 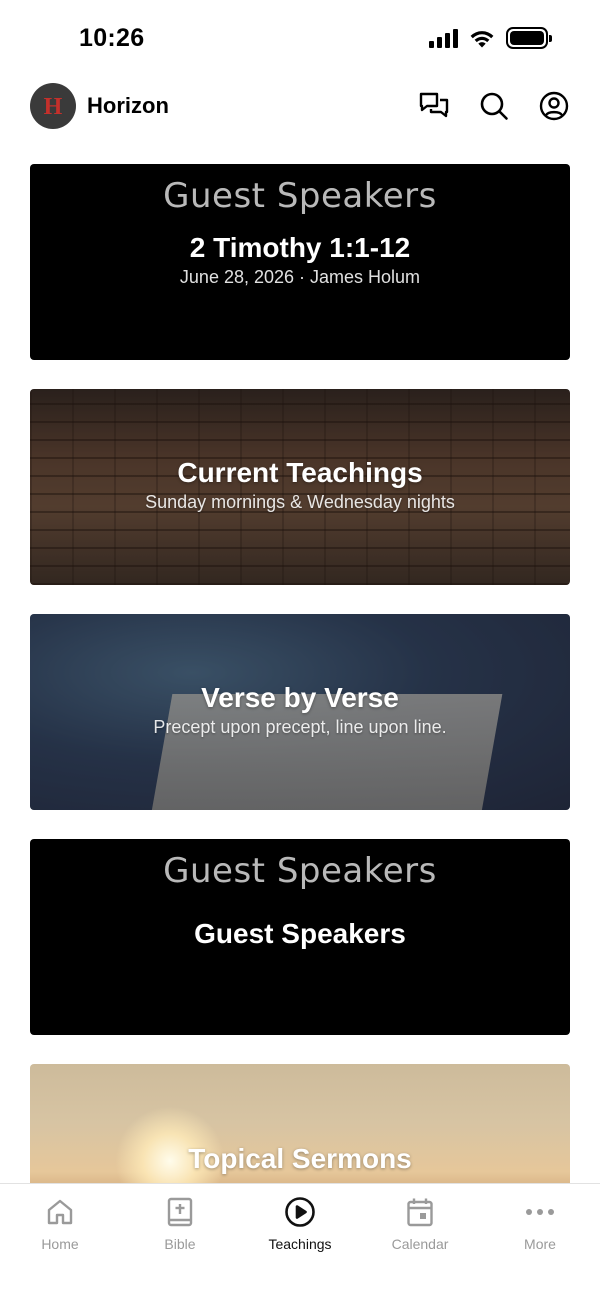 I want to click on search-icon, so click(x=494, y=106).